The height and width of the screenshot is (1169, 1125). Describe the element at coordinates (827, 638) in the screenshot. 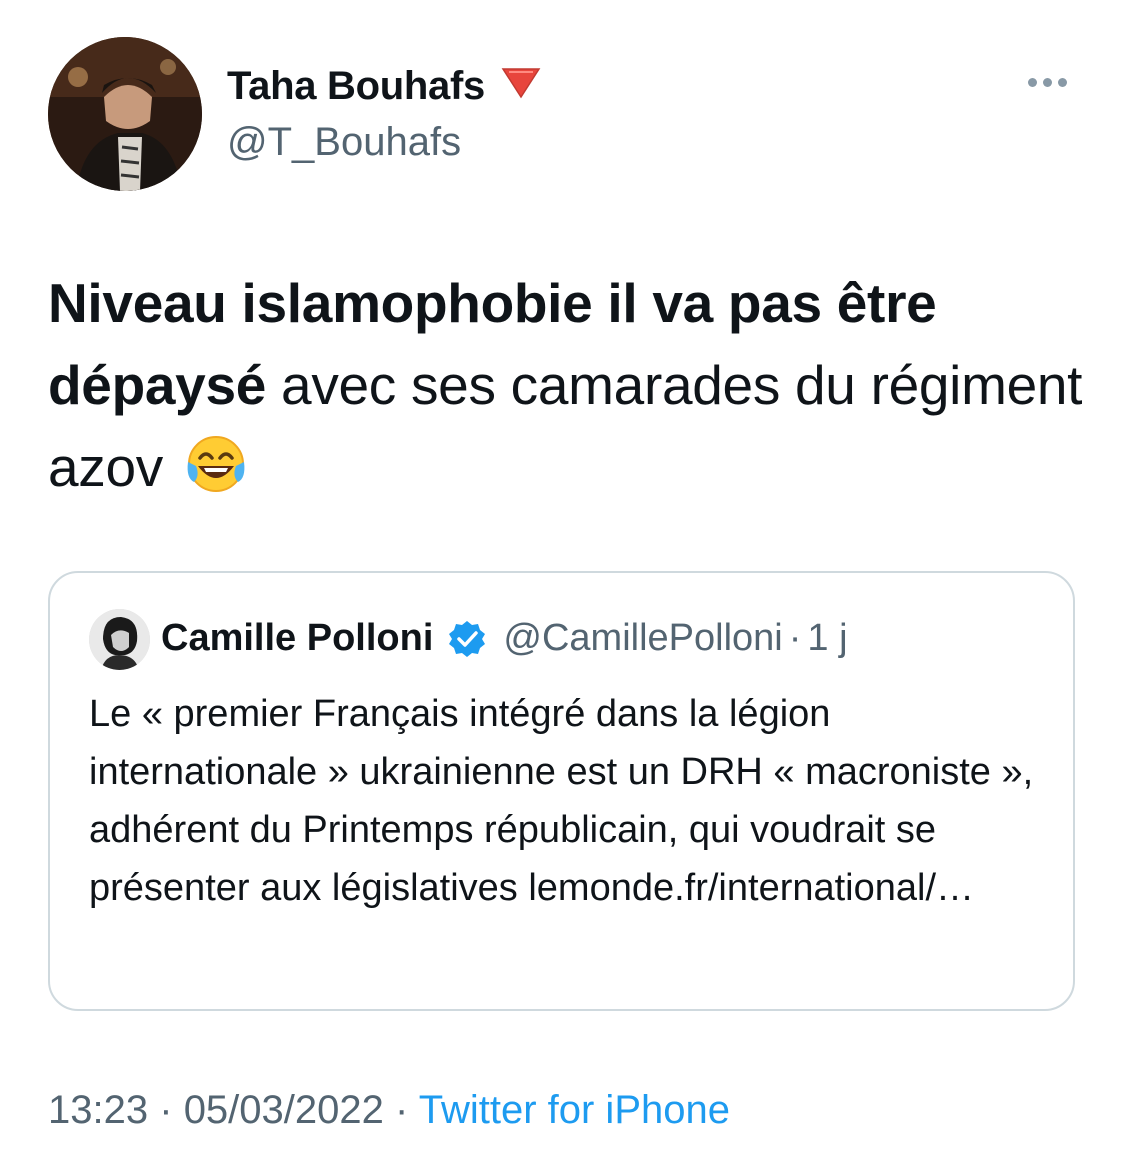

I see `quoted-timestamp: 1 j` at that location.